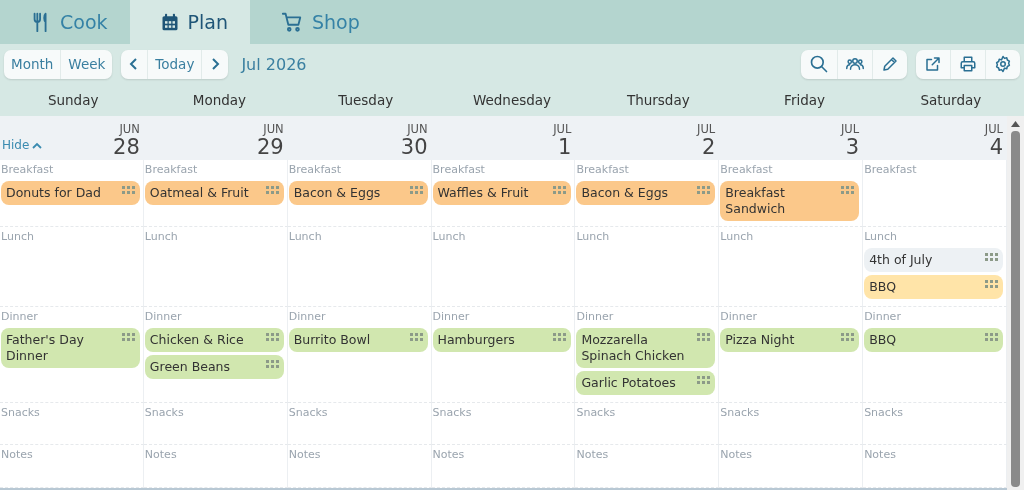  I want to click on date-number: 1, so click(565, 147).